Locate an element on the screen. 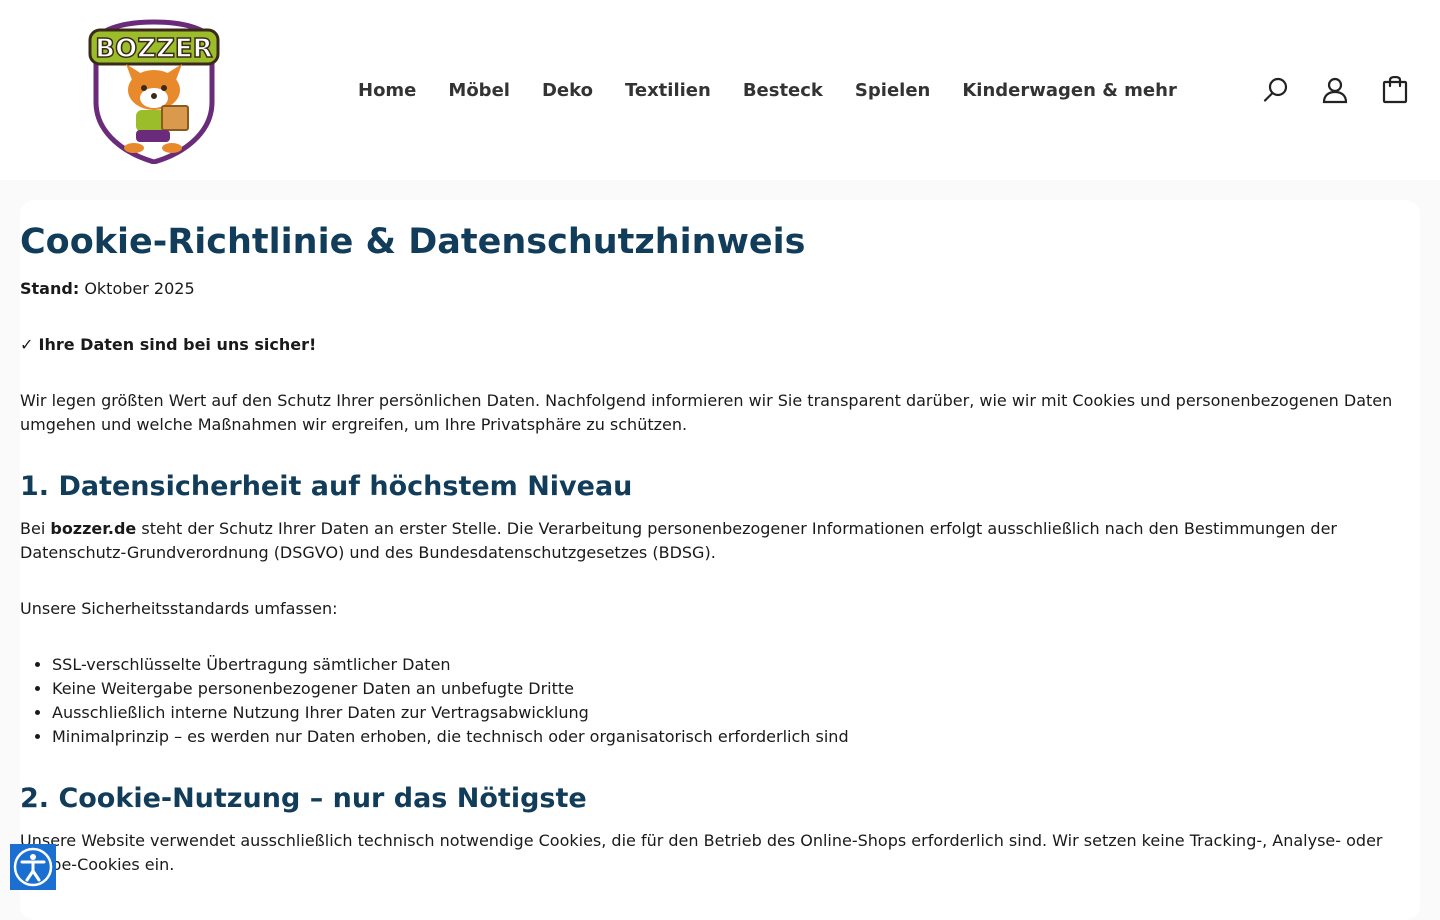  site-logo: BOZZER is located at coordinates (154, 91).